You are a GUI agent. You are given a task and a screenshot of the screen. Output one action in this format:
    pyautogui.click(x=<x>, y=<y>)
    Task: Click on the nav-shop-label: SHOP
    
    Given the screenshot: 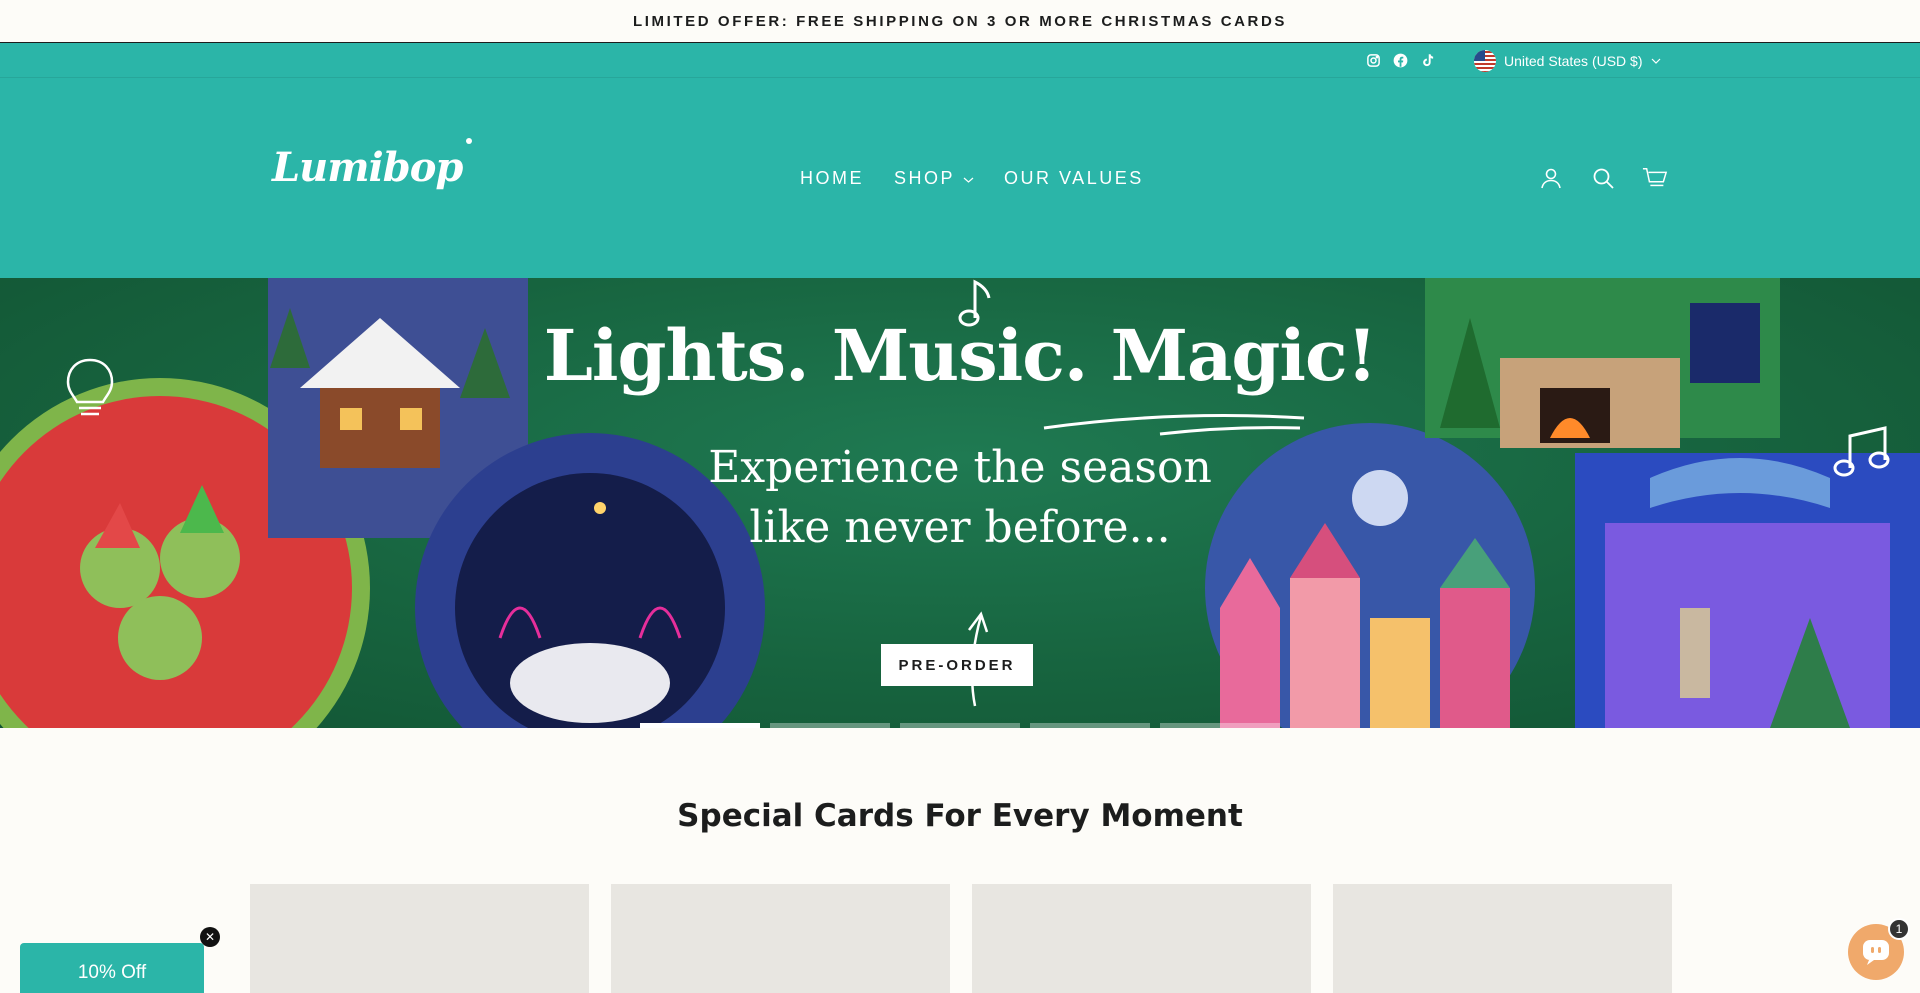 What is the action you would take?
    pyautogui.click(x=925, y=177)
    